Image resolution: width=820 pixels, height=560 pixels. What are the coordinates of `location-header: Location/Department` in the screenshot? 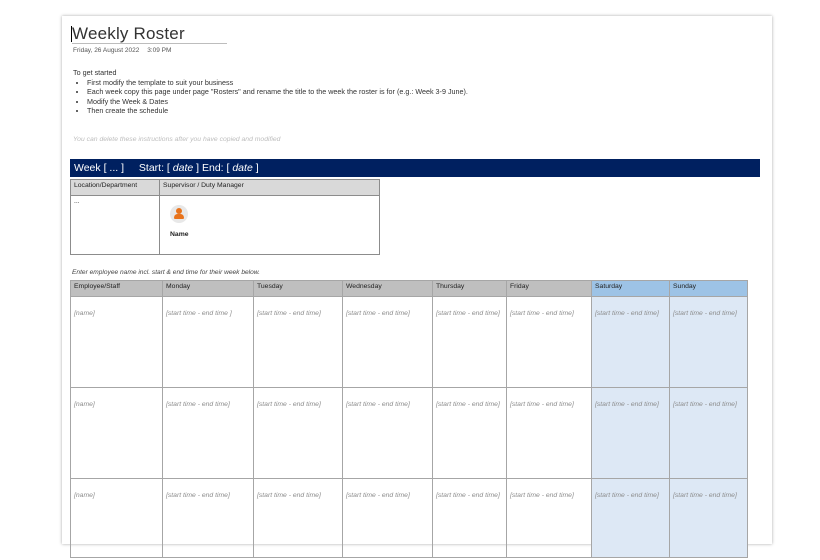 It's located at (115, 187).